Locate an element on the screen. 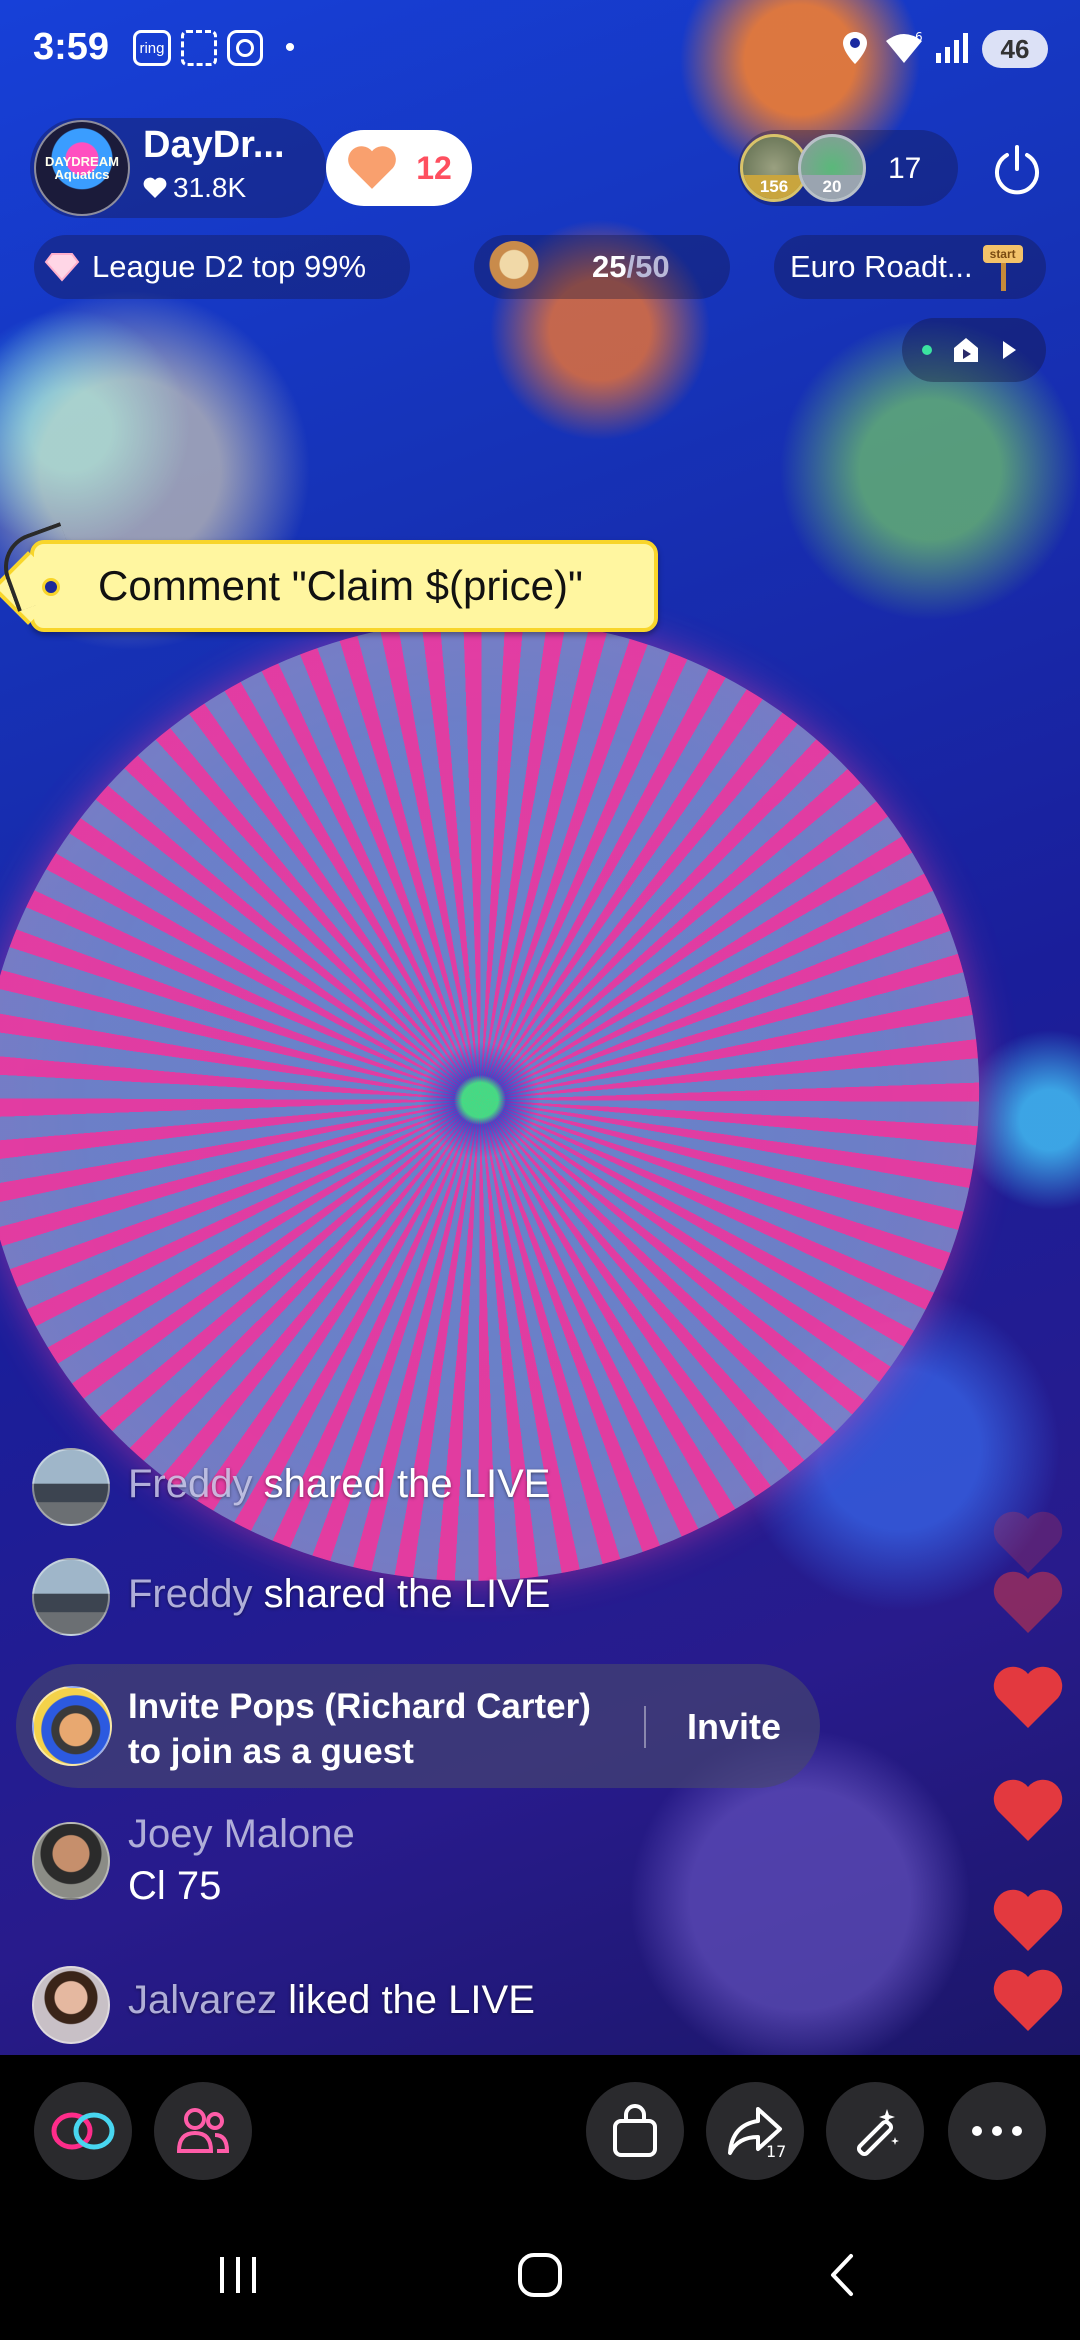 This screenshot has width=1080, height=2340. link-guest-button is located at coordinates (83, 2131).